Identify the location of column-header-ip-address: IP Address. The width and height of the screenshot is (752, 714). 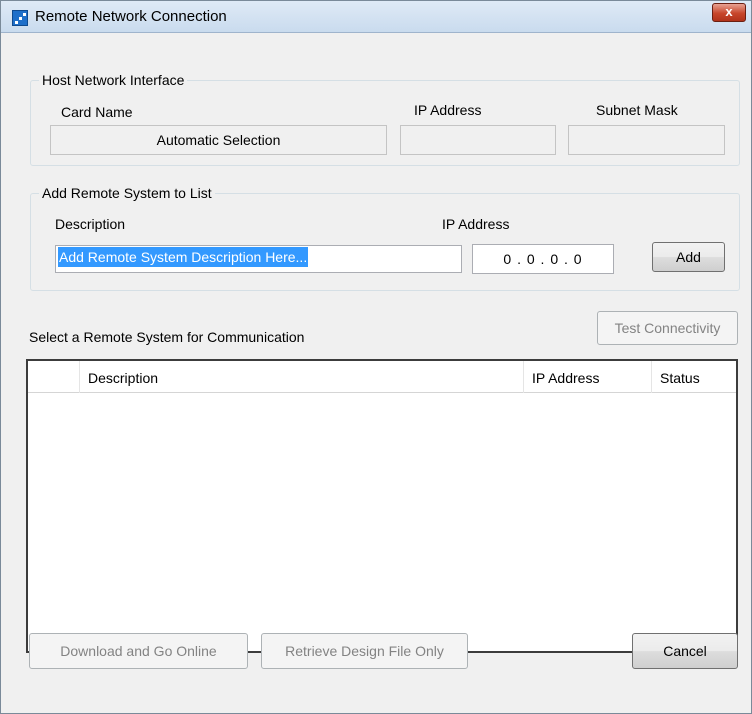
(588, 377).